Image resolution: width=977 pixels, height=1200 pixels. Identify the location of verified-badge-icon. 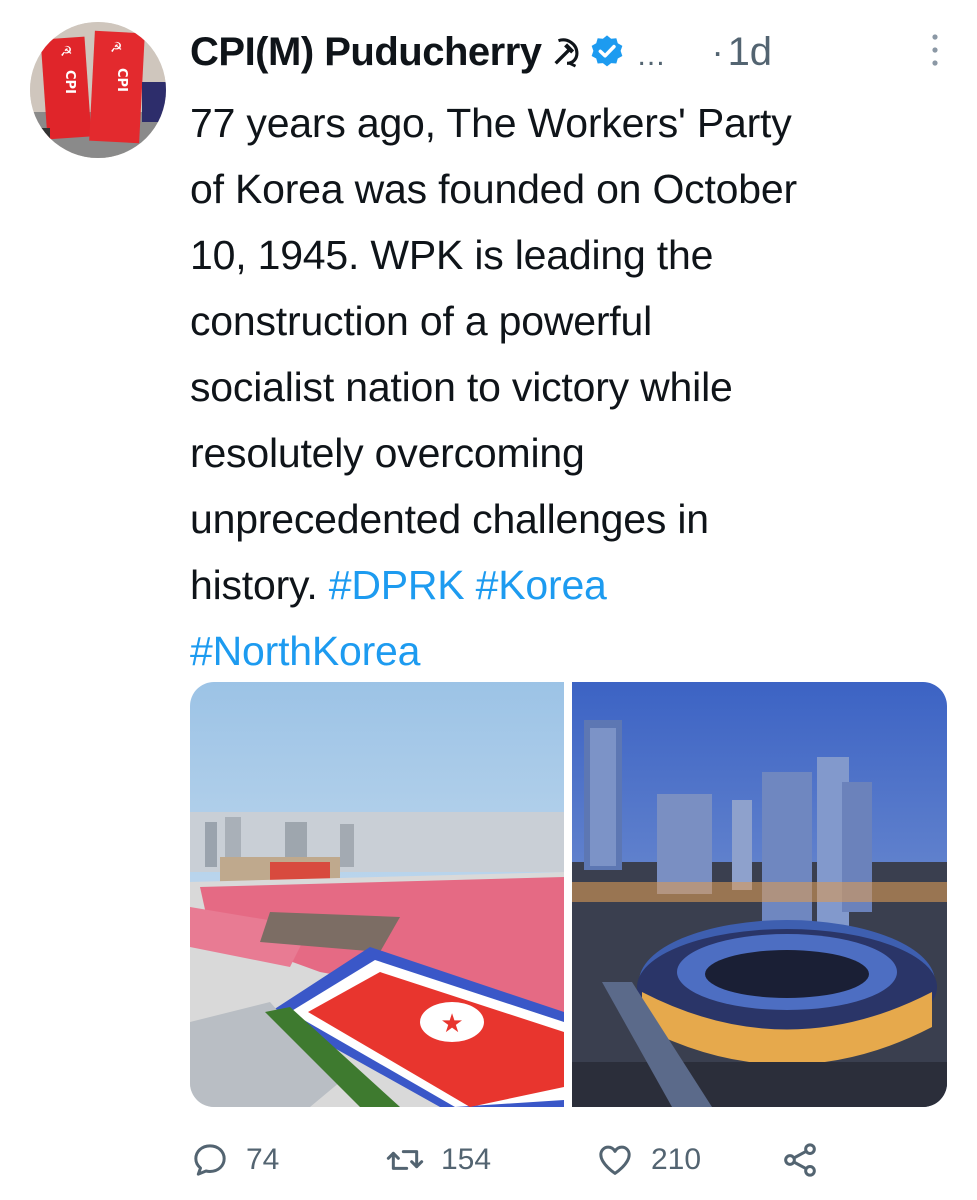
(606, 51).